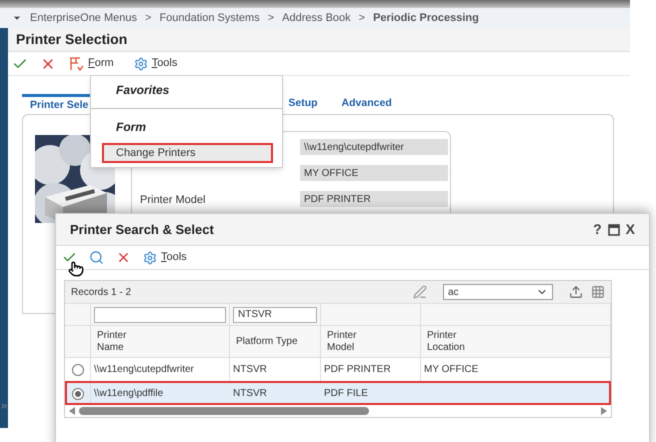  I want to click on scroll-right-icon, so click(604, 411).